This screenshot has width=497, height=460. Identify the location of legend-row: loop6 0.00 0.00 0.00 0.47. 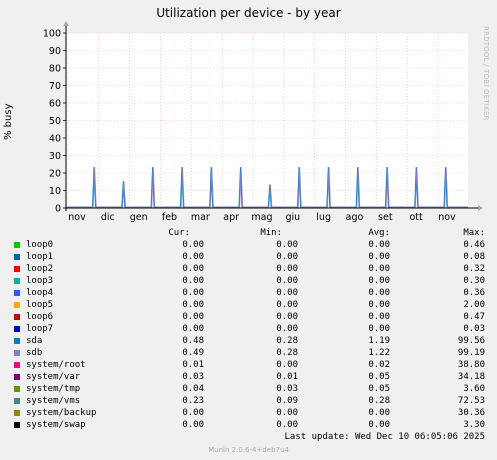
(248, 317).